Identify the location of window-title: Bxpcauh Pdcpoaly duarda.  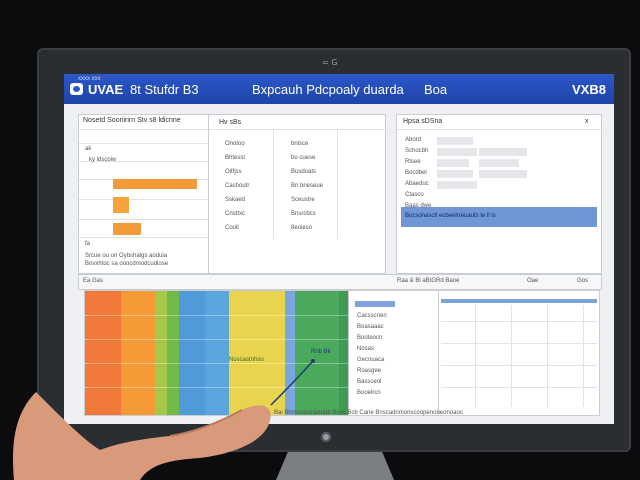
(328, 89).